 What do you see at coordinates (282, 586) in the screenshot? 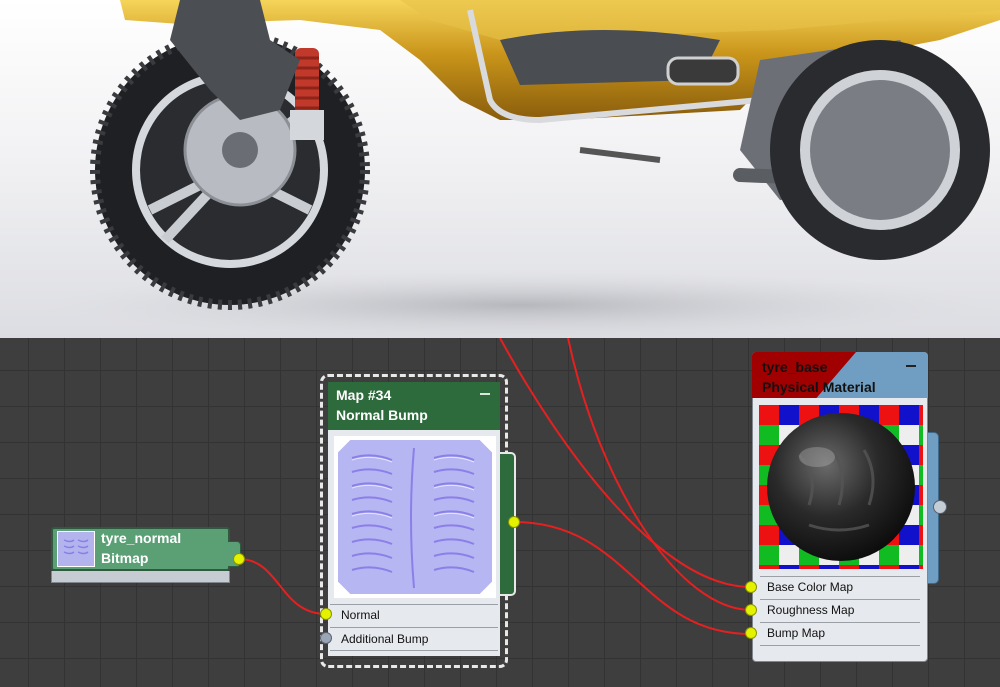
I see `wire-bitmap-to-normal` at bounding box center [282, 586].